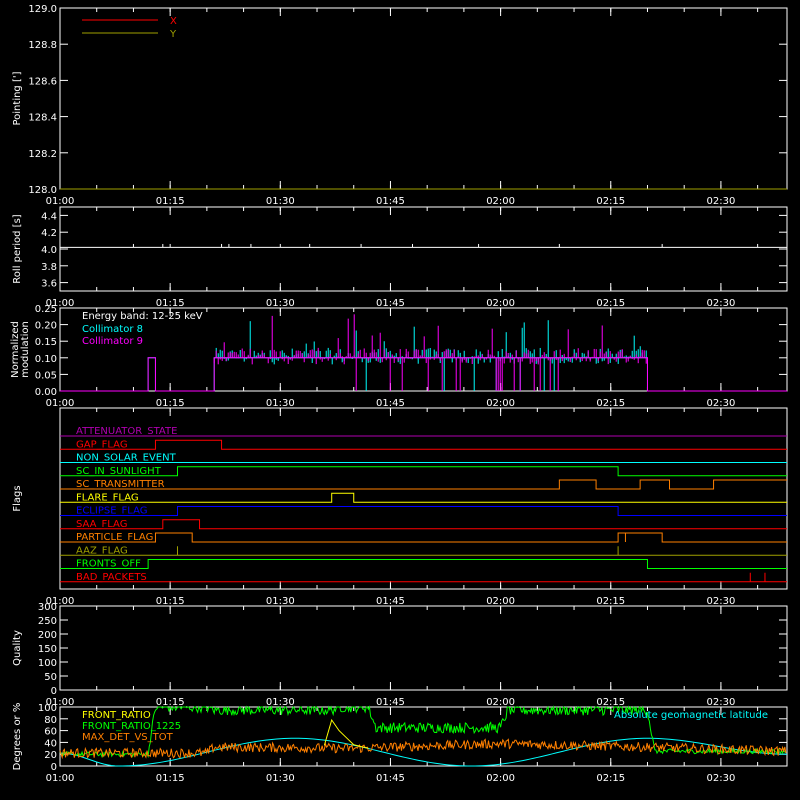 The height and width of the screenshot is (800, 800). Describe the element at coordinates (47, 607) in the screenshot. I see `y-tick-label: 300` at that location.